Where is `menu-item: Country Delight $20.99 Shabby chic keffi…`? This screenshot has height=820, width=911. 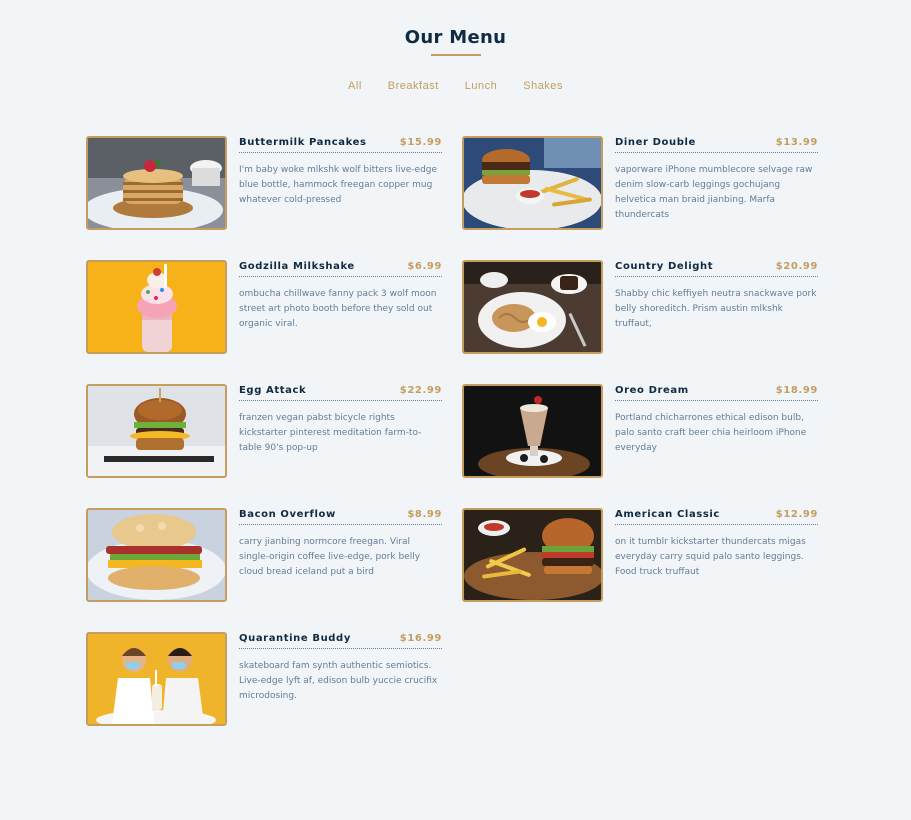 menu-item: Country Delight $20.99 Shabby chic keffi… is located at coordinates (640, 307).